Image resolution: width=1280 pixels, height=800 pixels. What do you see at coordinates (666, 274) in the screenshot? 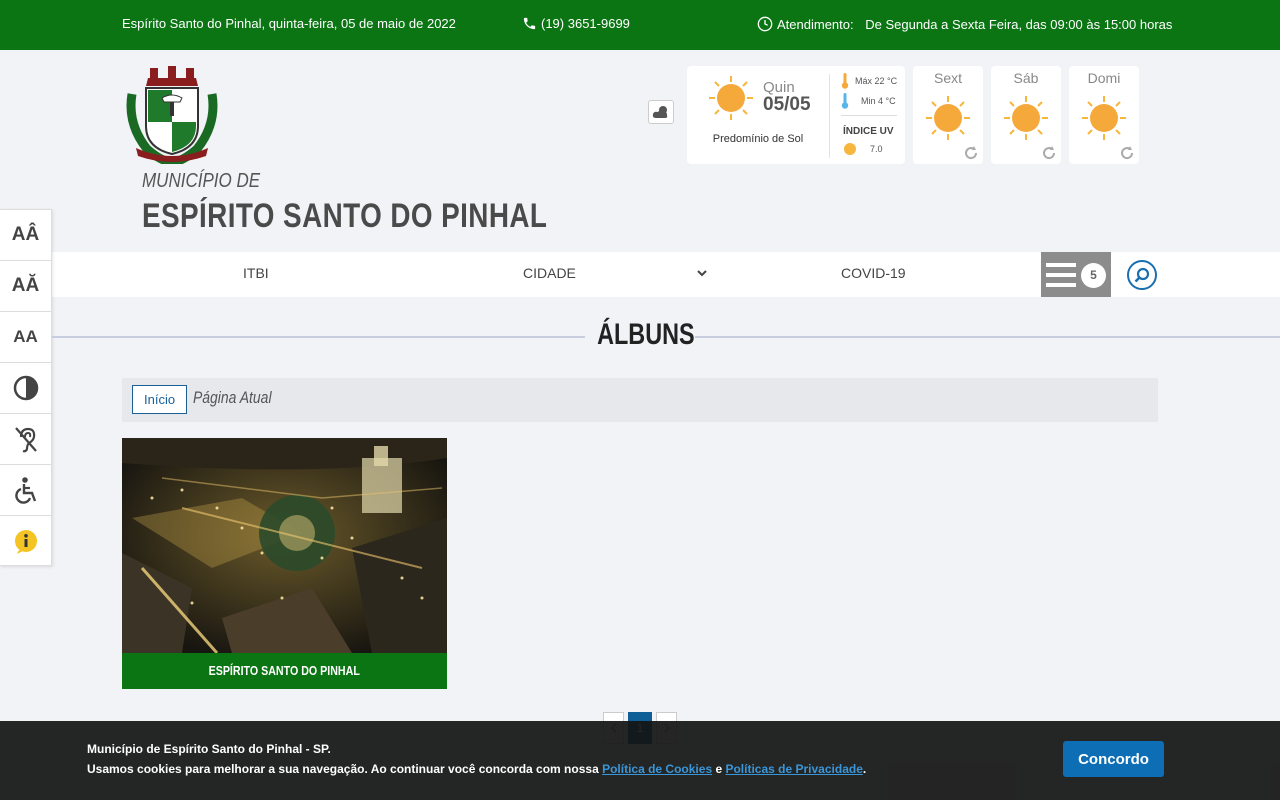
I see `main-navigation: ITBI CIDADE COVID-19 5` at bounding box center [666, 274].